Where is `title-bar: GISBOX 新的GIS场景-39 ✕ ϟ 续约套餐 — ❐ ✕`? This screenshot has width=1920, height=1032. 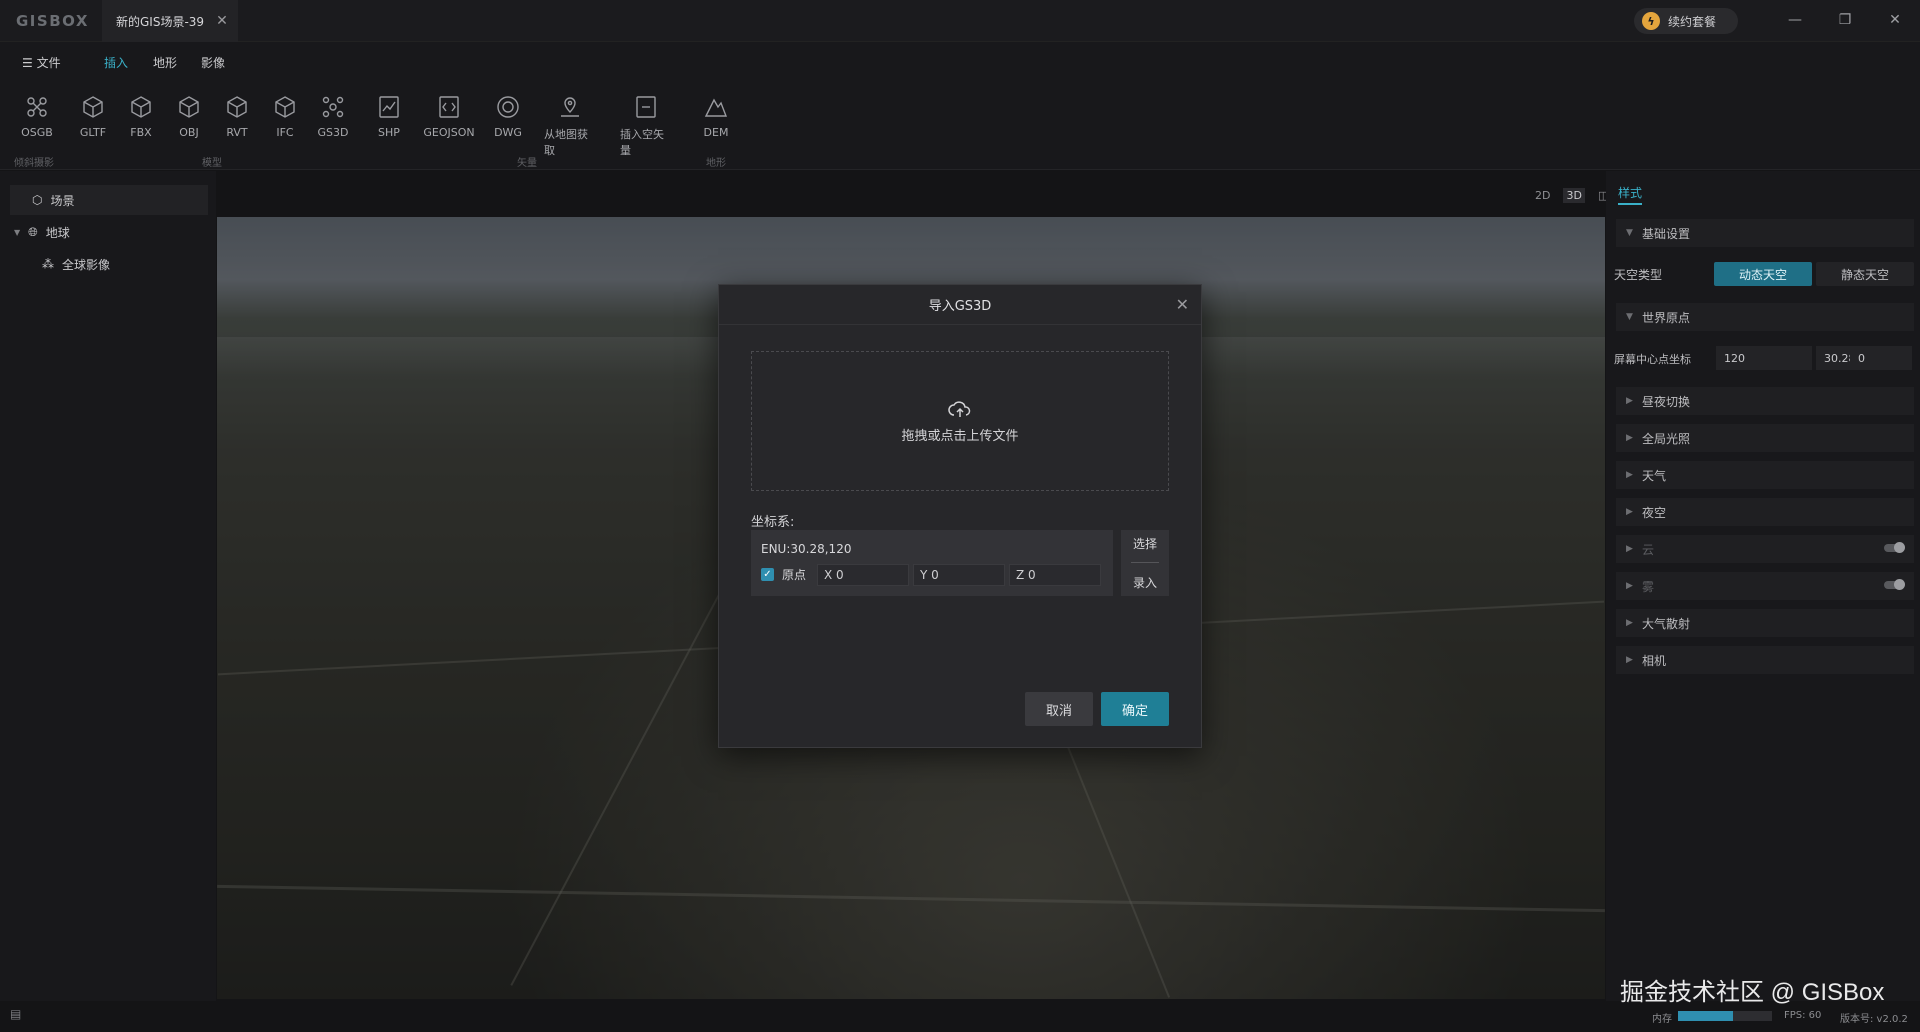
title-bar: GISBOX 新的GIS场景-39 ✕ ϟ 续约套餐 — ❐ ✕ is located at coordinates (960, 21).